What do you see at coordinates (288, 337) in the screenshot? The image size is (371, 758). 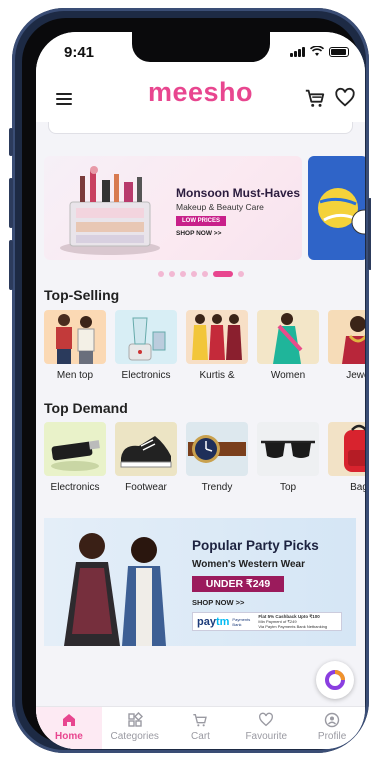 I see `saree-image` at bounding box center [288, 337].